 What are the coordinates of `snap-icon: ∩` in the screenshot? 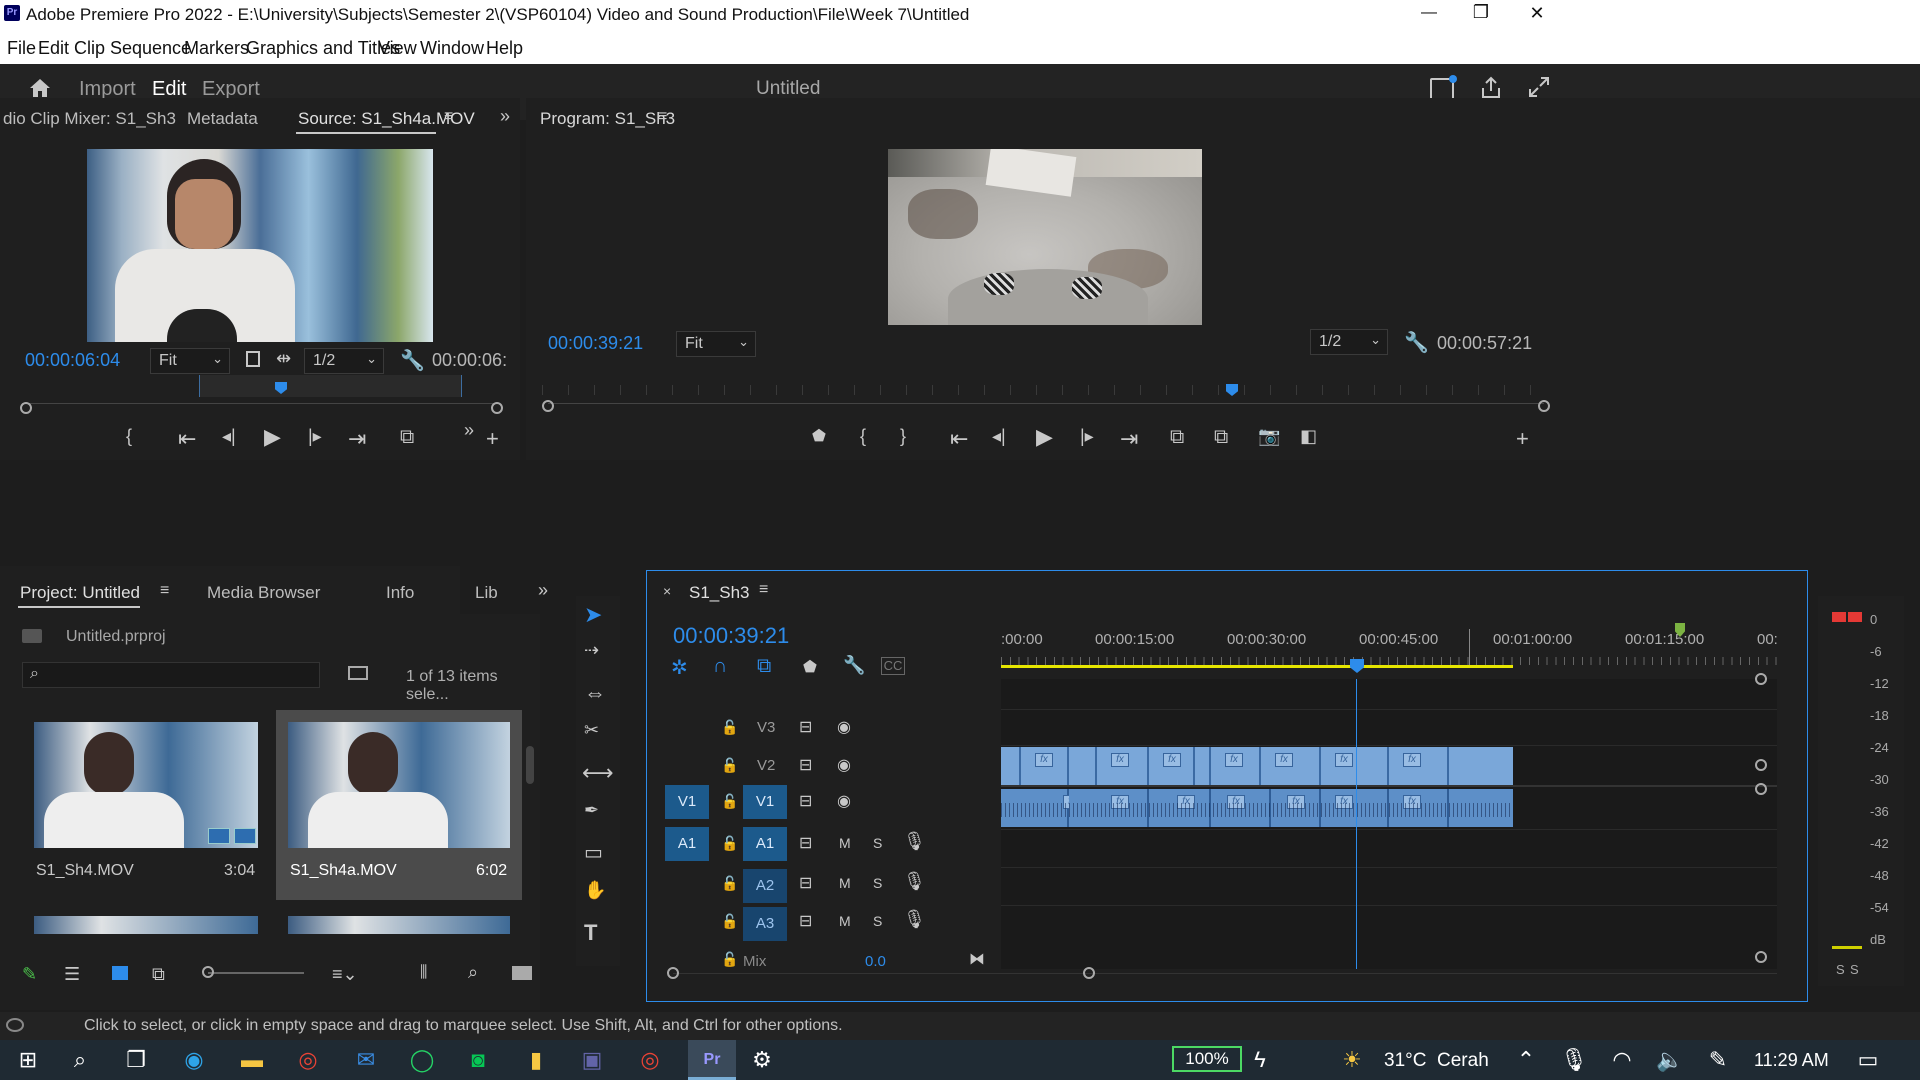 It's located at (720, 666).